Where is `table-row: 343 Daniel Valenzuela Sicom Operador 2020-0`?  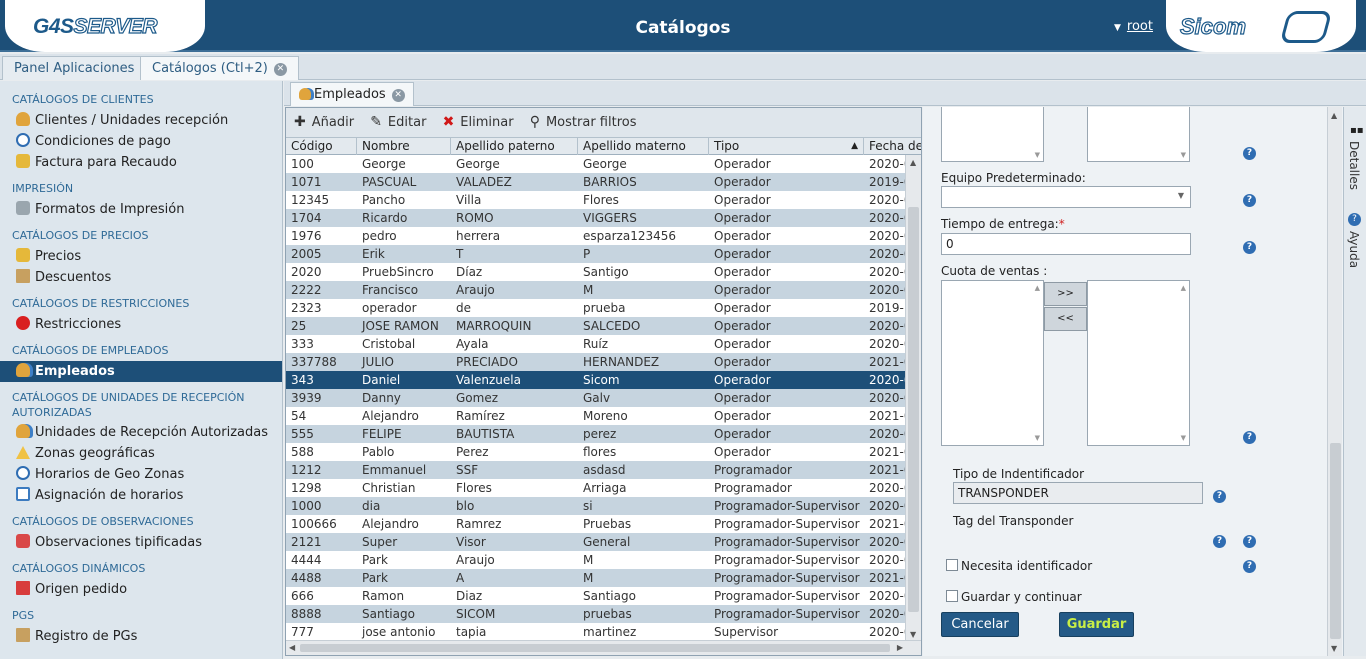 table-row: 343 Daniel Valenzuela Sicom Operador 2020-0 is located at coordinates (596, 380).